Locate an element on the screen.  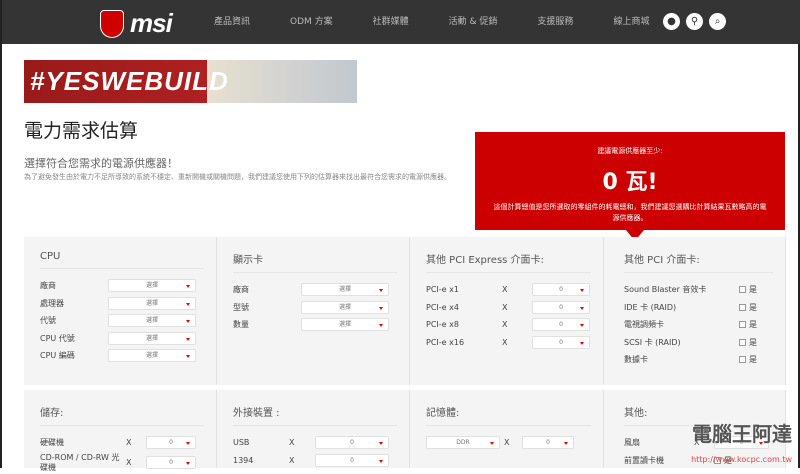
cpu-panel: CPU 廠商 選擇 處理器 選擇 代號 選擇 CPU 代號 選擇 CPU 編碼 選擇 is located at coordinates (120, 311).